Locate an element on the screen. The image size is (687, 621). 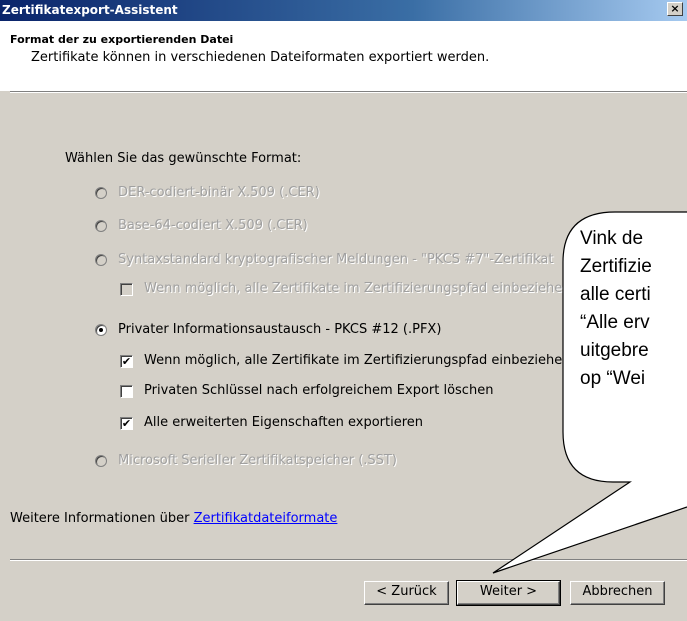
title-bar: Zertifikatexport-Assistent × is located at coordinates (343, 10).